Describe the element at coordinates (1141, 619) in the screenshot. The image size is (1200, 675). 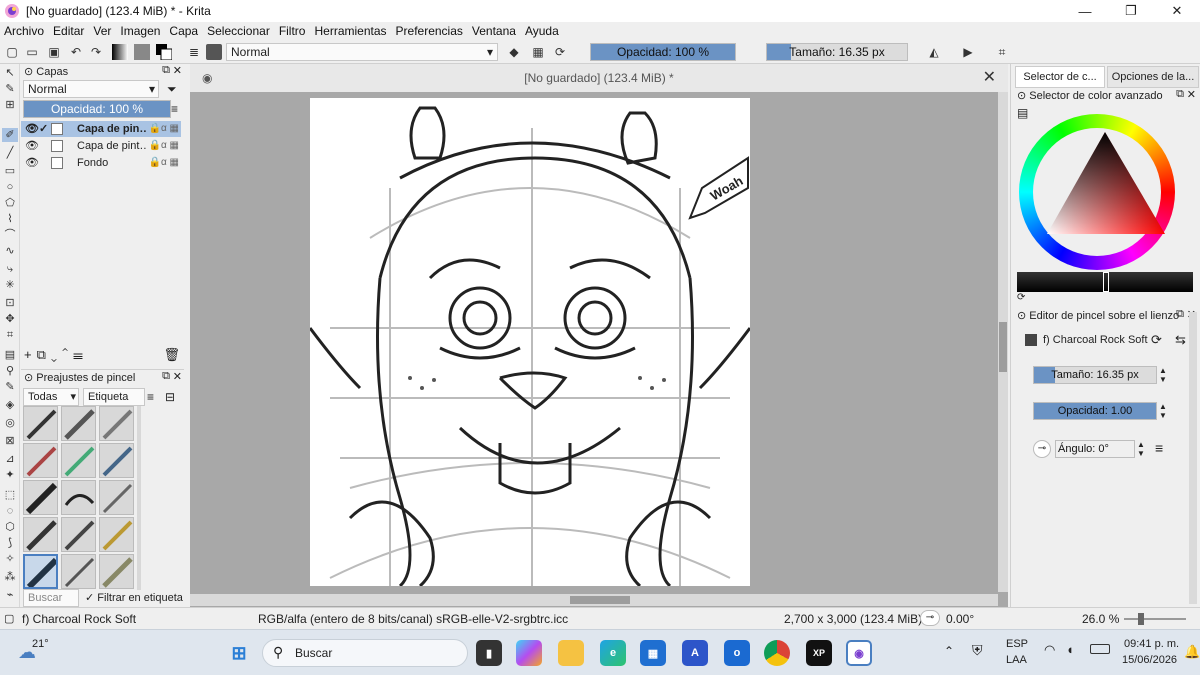
I see `zoom-slider-thumb` at that location.